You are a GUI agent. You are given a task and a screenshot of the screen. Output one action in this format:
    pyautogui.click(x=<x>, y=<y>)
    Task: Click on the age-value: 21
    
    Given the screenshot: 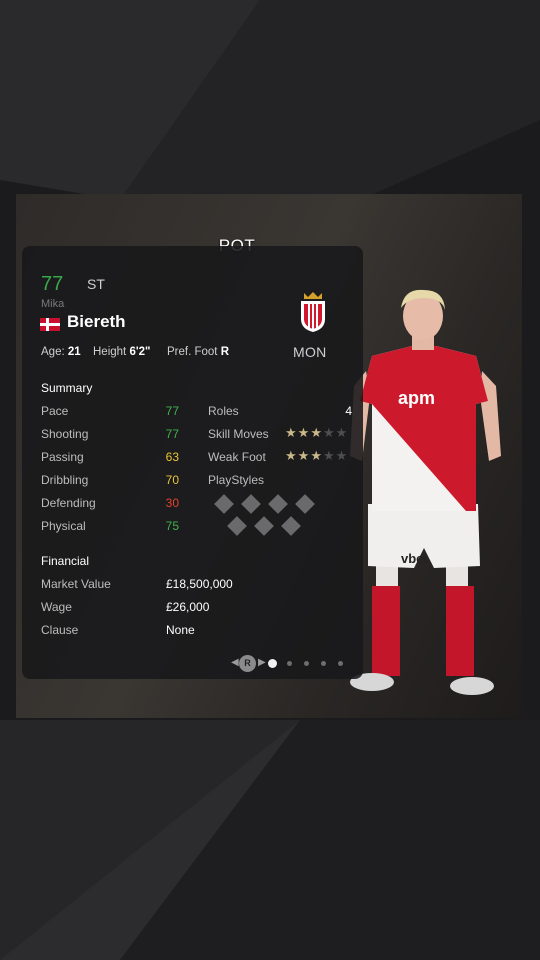 What is the action you would take?
    pyautogui.click(x=74, y=352)
    